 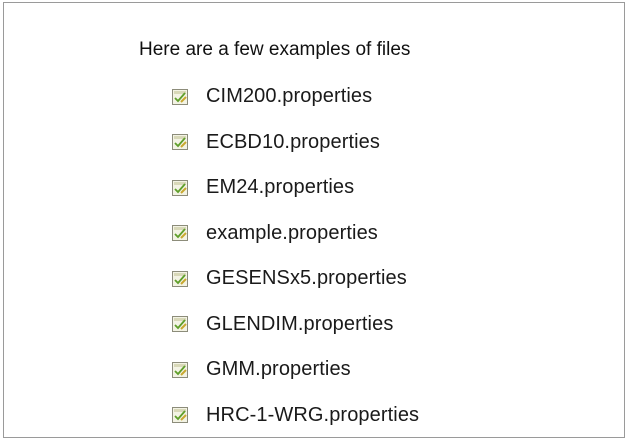 I want to click on file-name: GMM.properties, so click(x=278, y=369).